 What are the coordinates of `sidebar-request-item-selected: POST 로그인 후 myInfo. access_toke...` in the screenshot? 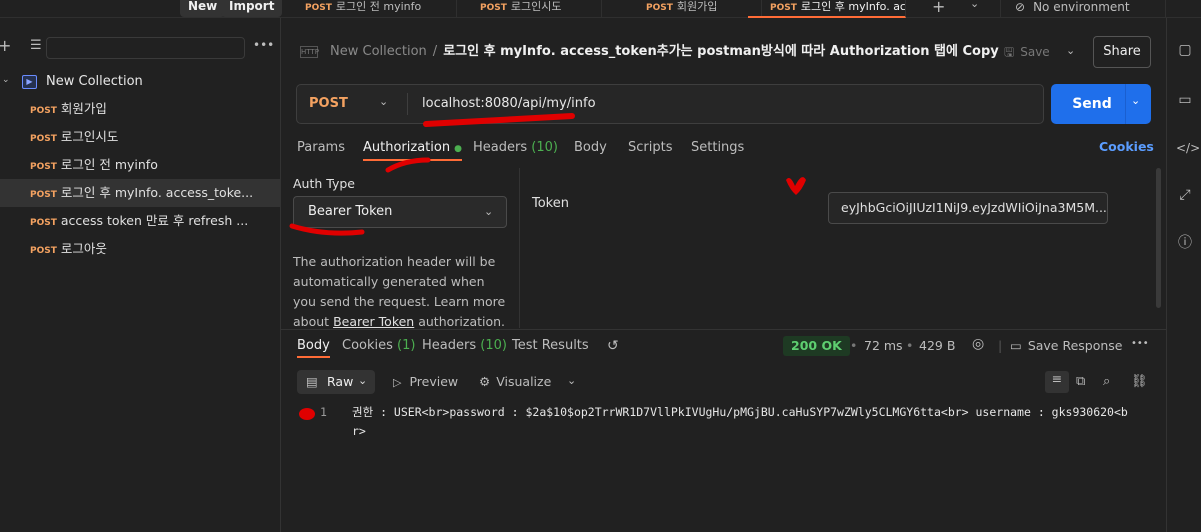 It's located at (140, 193).